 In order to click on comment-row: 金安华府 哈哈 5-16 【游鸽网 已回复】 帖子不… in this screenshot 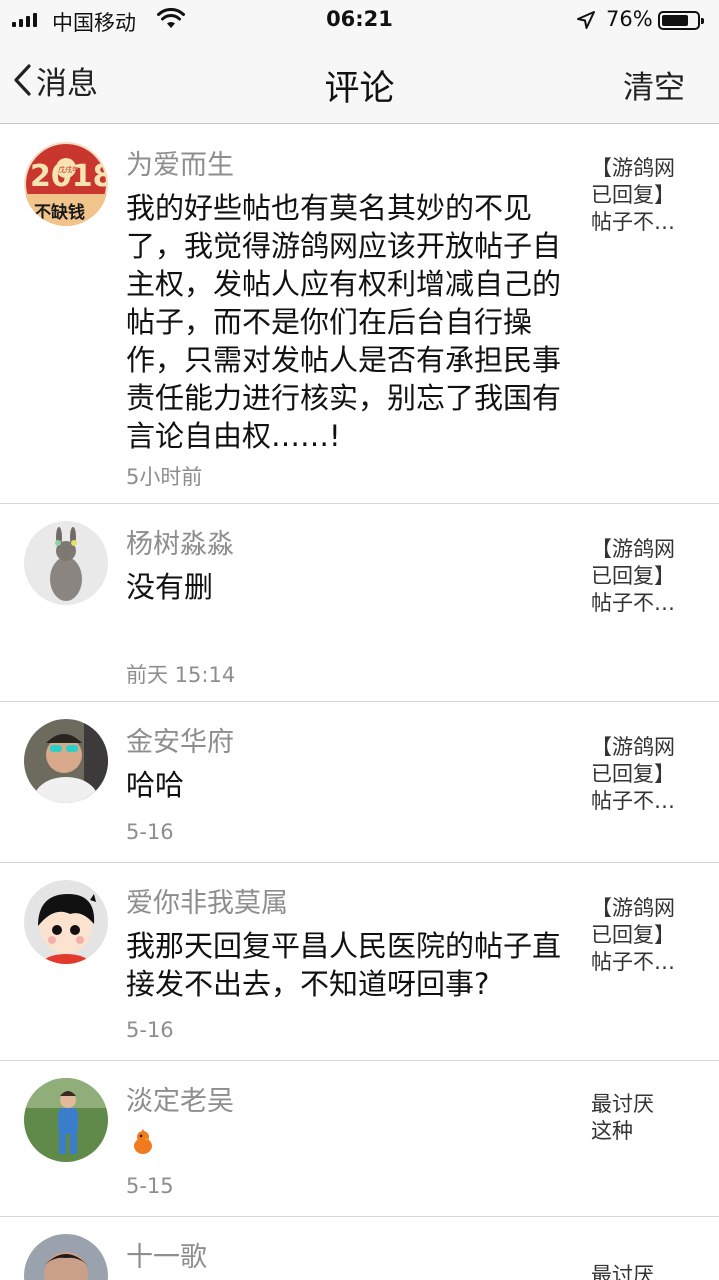, I will do `click(359, 782)`.